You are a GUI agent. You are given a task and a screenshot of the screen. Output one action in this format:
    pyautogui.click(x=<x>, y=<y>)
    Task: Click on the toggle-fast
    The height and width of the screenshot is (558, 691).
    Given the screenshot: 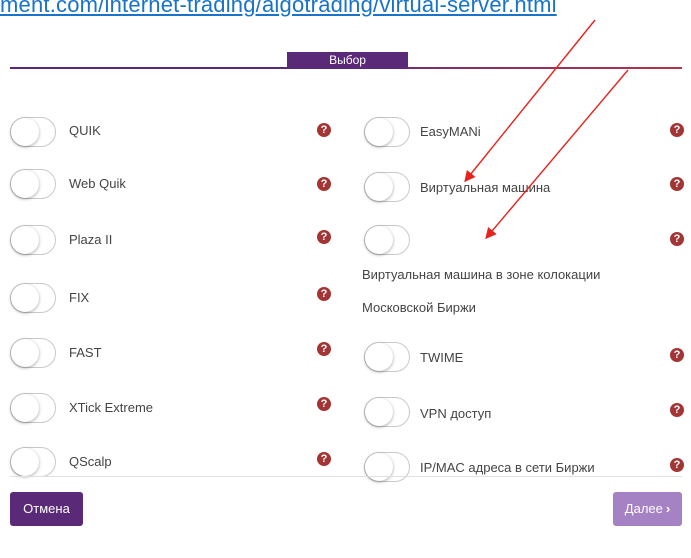 What is the action you would take?
    pyautogui.click(x=33, y=353)
    